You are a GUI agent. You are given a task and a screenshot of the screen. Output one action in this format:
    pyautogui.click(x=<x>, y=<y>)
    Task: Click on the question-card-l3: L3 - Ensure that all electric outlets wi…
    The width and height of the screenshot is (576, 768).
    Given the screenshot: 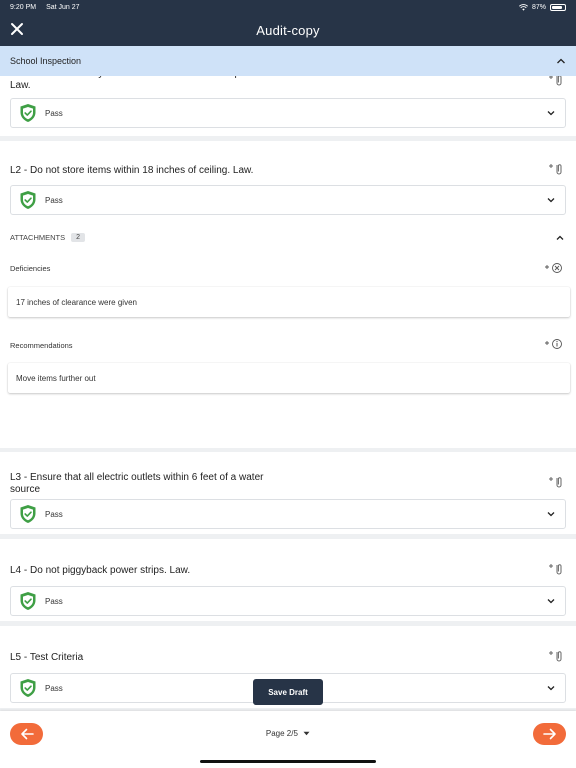 What is the action you would take?
    pyautogui.click(x=288, y=493)
    